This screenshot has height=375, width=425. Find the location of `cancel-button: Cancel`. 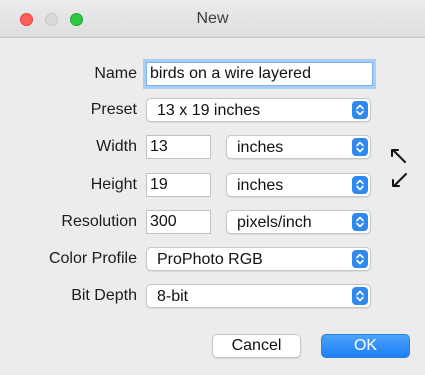

cancel-button: Cancel is located at coordinates (256, 346).